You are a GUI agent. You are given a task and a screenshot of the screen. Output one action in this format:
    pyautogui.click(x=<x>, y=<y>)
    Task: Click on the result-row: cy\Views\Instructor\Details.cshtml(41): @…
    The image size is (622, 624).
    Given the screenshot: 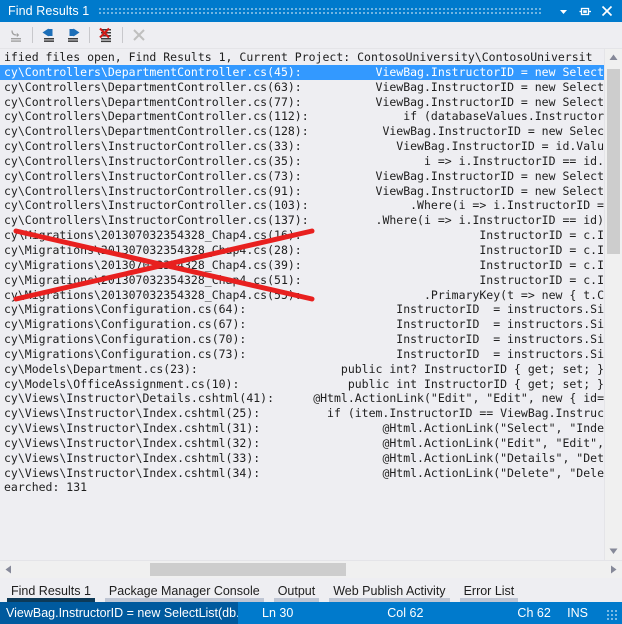 What is the action you would take?
    pyautogui.click(x=302, y=398)
    